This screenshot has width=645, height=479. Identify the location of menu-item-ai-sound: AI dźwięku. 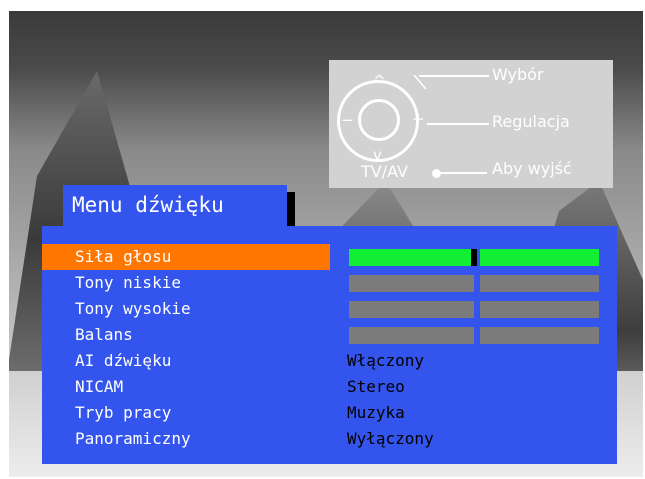
(186, 361).